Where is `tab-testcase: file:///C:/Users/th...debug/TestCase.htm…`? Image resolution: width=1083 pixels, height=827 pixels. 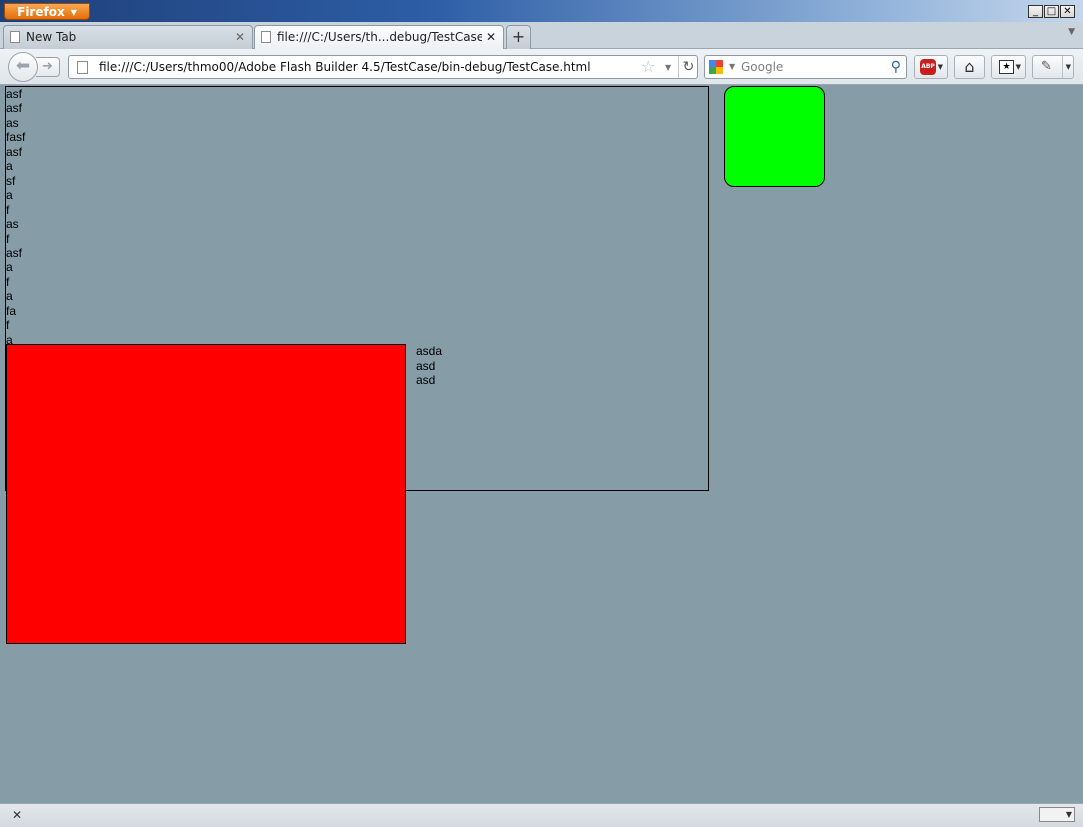
tab-testcase: file:///C:/Users/th...debug/TestCase.htm… is located at coordinates (379, 37).